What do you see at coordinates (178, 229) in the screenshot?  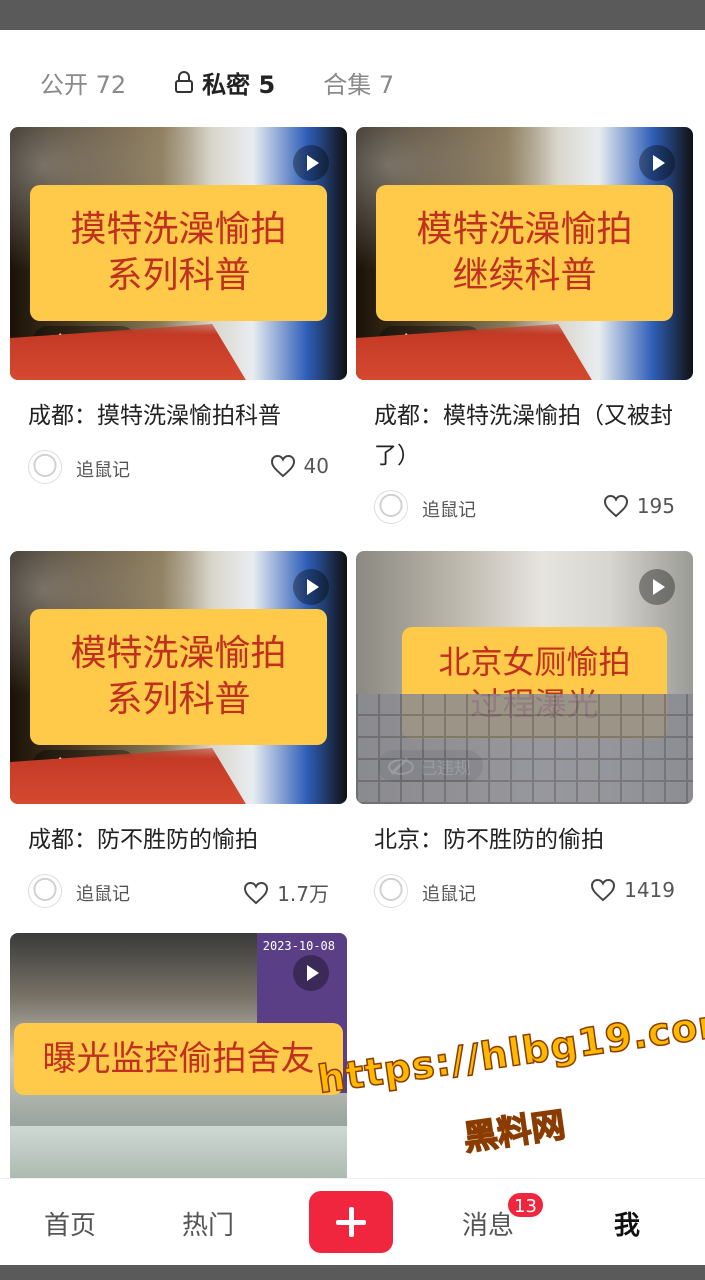 I see `caption-line: 摸特洗澡愉拍` at bounding box center [178, 229].